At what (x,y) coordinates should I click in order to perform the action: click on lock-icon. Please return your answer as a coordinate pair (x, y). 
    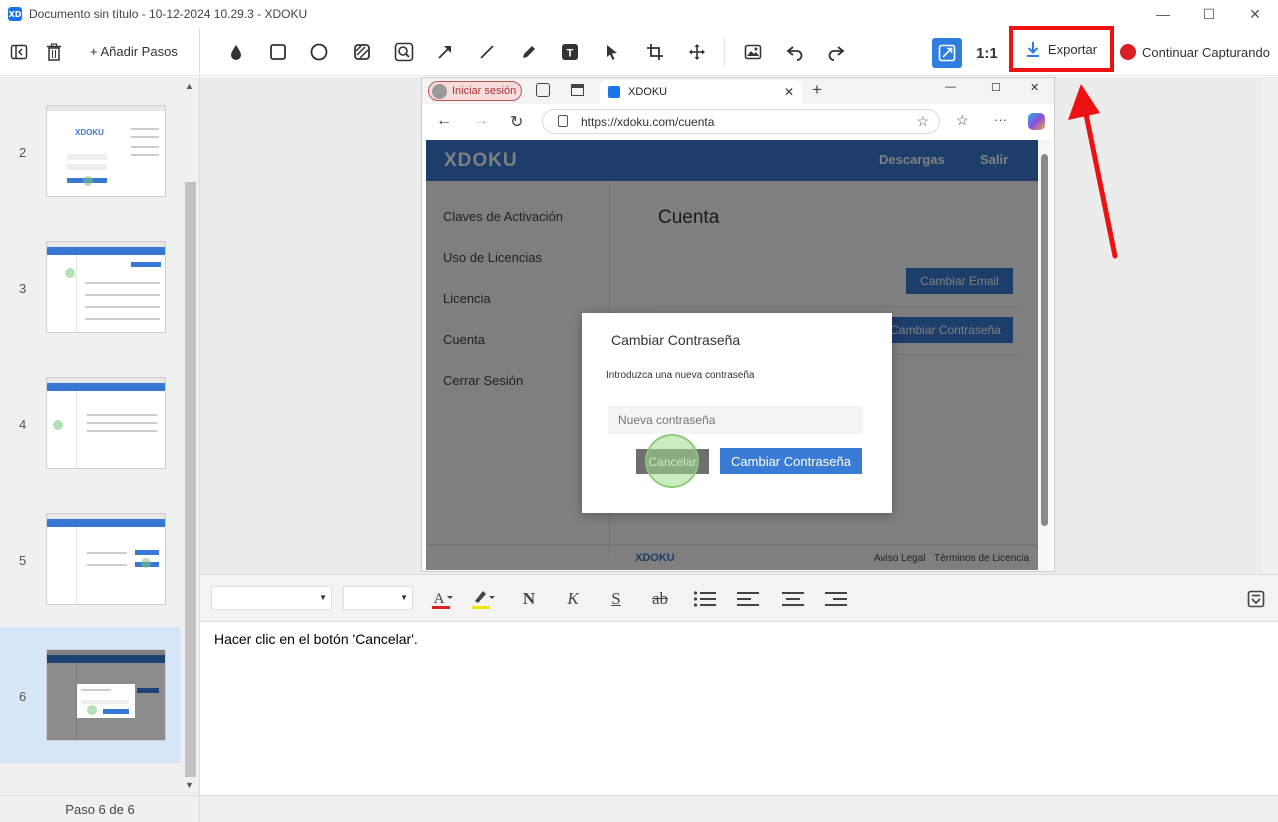
    Looking at the image, I should click on (563, 121).